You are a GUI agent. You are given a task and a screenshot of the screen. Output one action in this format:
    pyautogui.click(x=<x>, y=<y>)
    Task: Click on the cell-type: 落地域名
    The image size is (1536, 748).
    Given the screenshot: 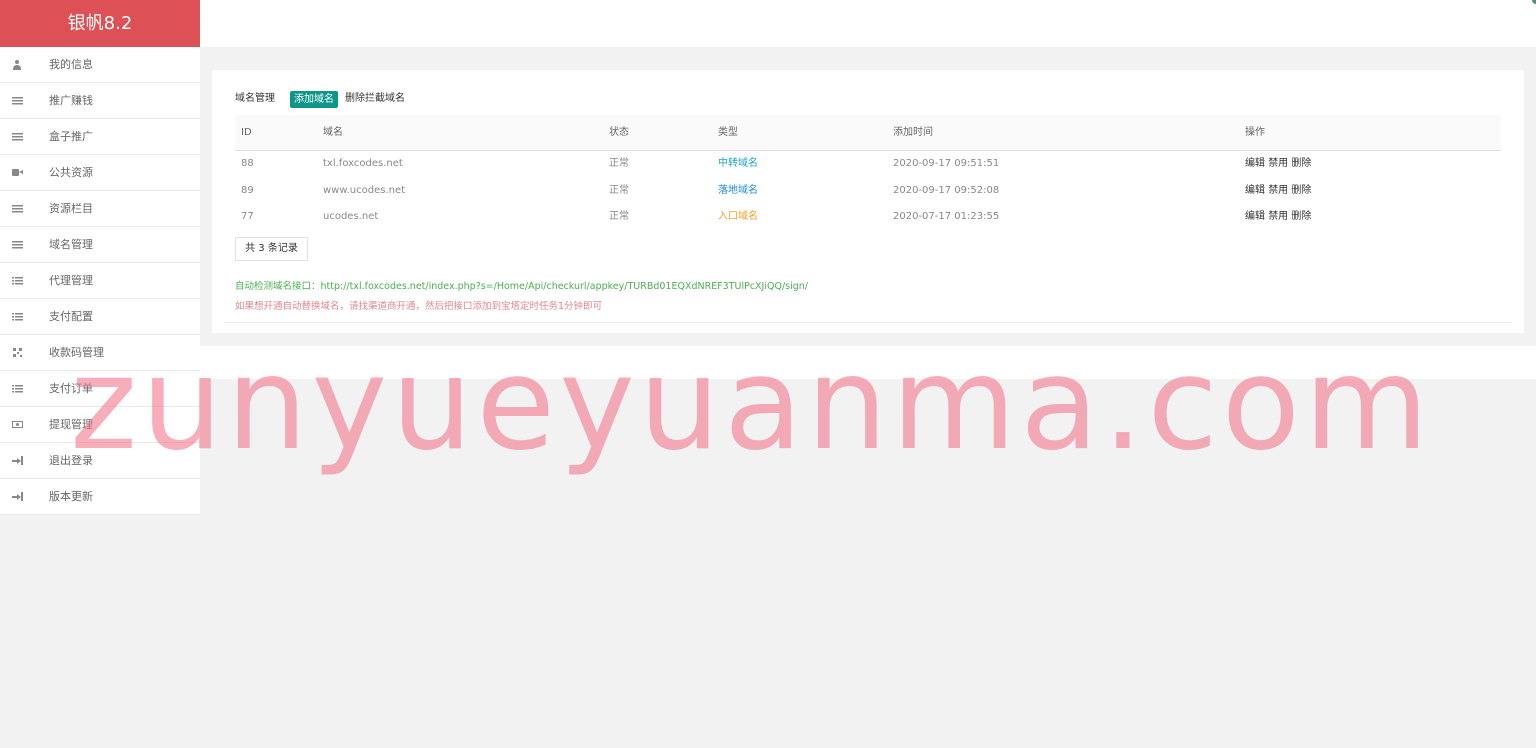 What is the action you would take?
    pyautogui.click(x=738, y=190)
    